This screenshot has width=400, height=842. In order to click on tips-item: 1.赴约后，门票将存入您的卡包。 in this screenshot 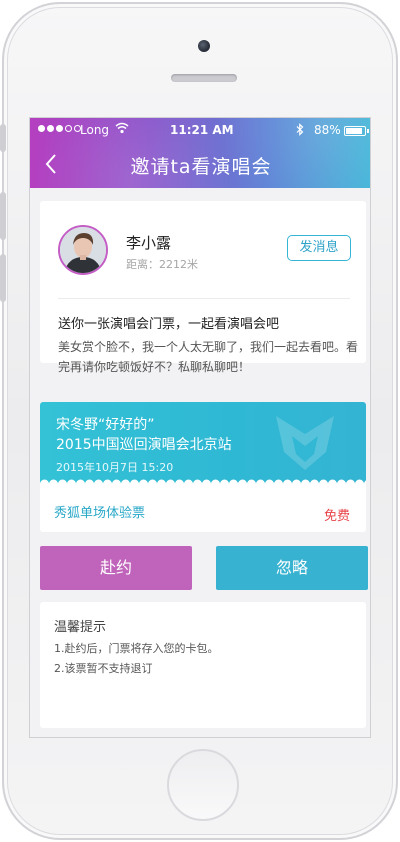, I will do `click(136, 648)`.